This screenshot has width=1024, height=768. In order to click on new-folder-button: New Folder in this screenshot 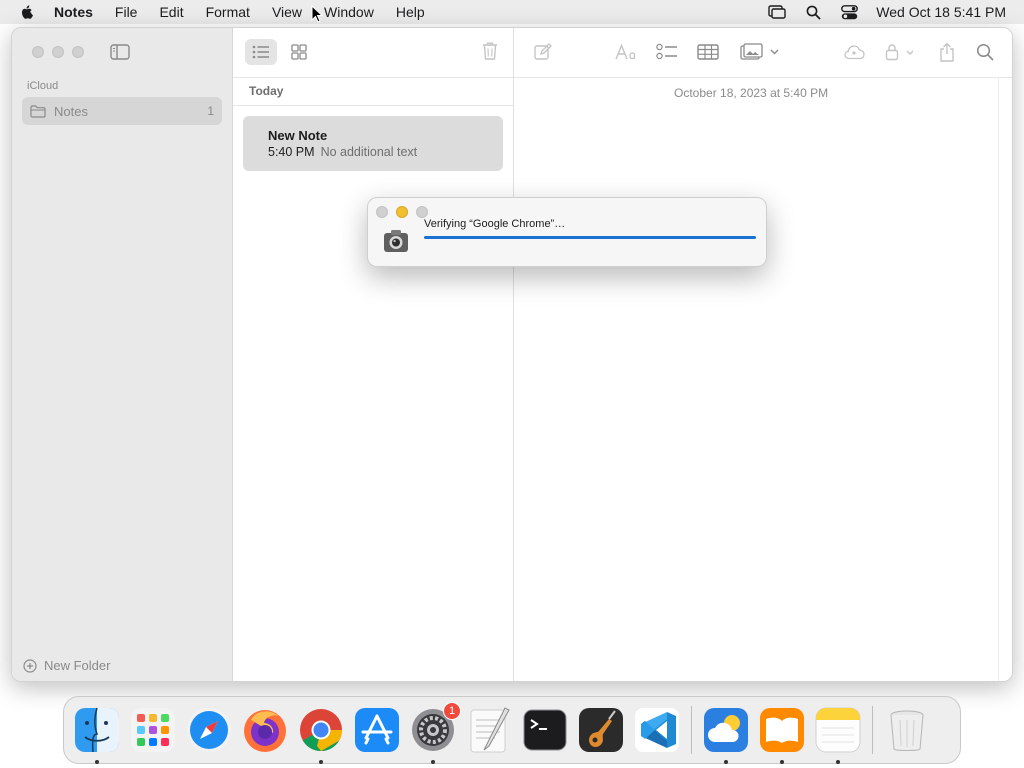, I will do `click(66, 665)`.